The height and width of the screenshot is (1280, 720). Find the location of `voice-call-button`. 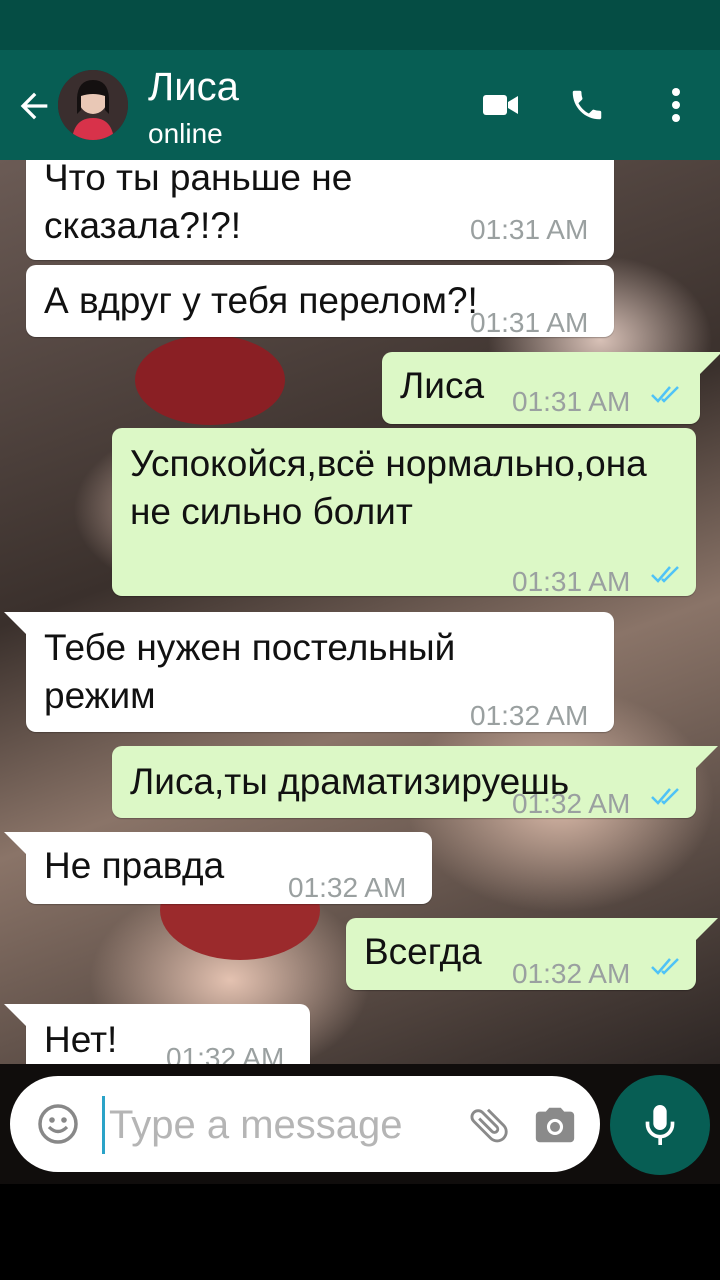

voice-call-button is located at coordinates (587, 105).